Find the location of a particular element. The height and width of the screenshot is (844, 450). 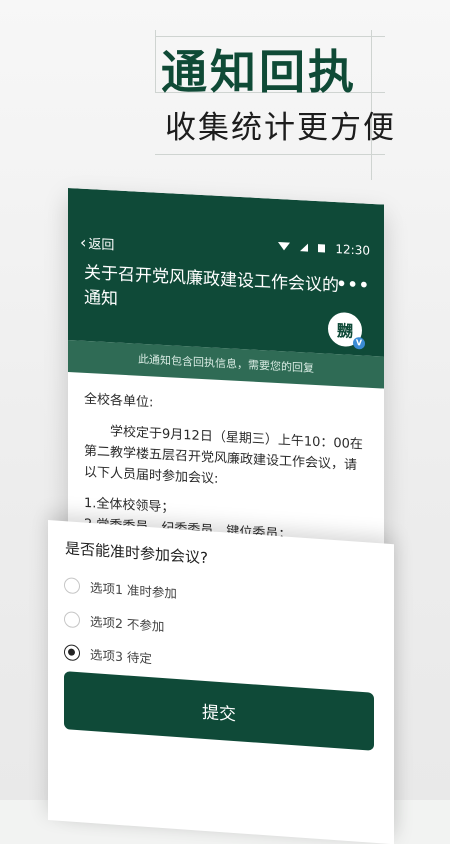

notice-title: 关于召开党风廉政建设工作会议的通知 is located at coordinates (211, 286).